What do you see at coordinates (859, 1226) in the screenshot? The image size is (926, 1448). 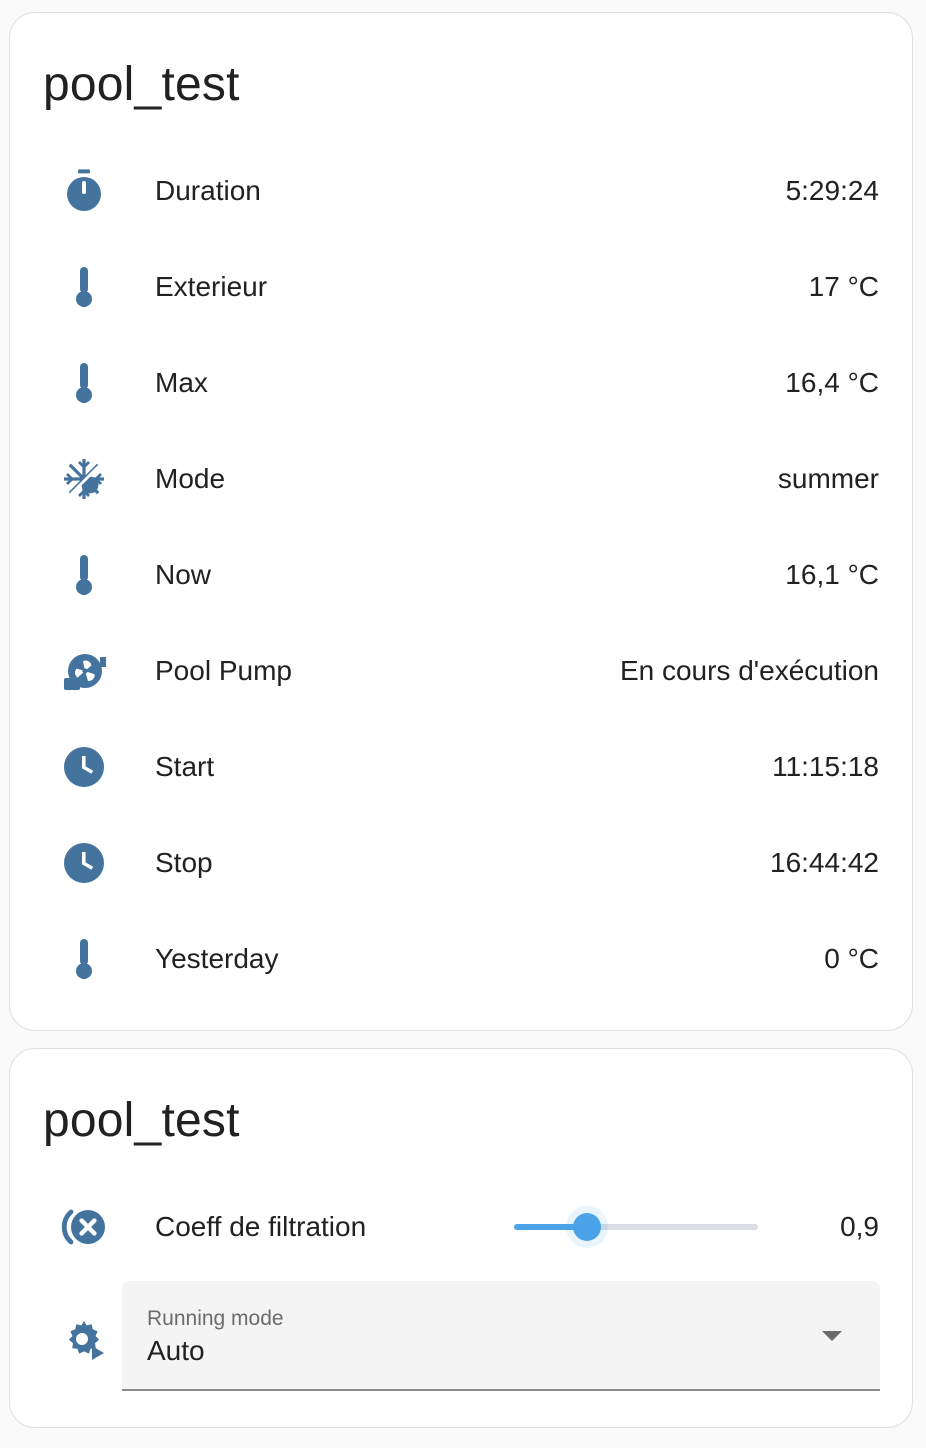 I see `entity-value: 0,9` at bounding box center [859, 1226].